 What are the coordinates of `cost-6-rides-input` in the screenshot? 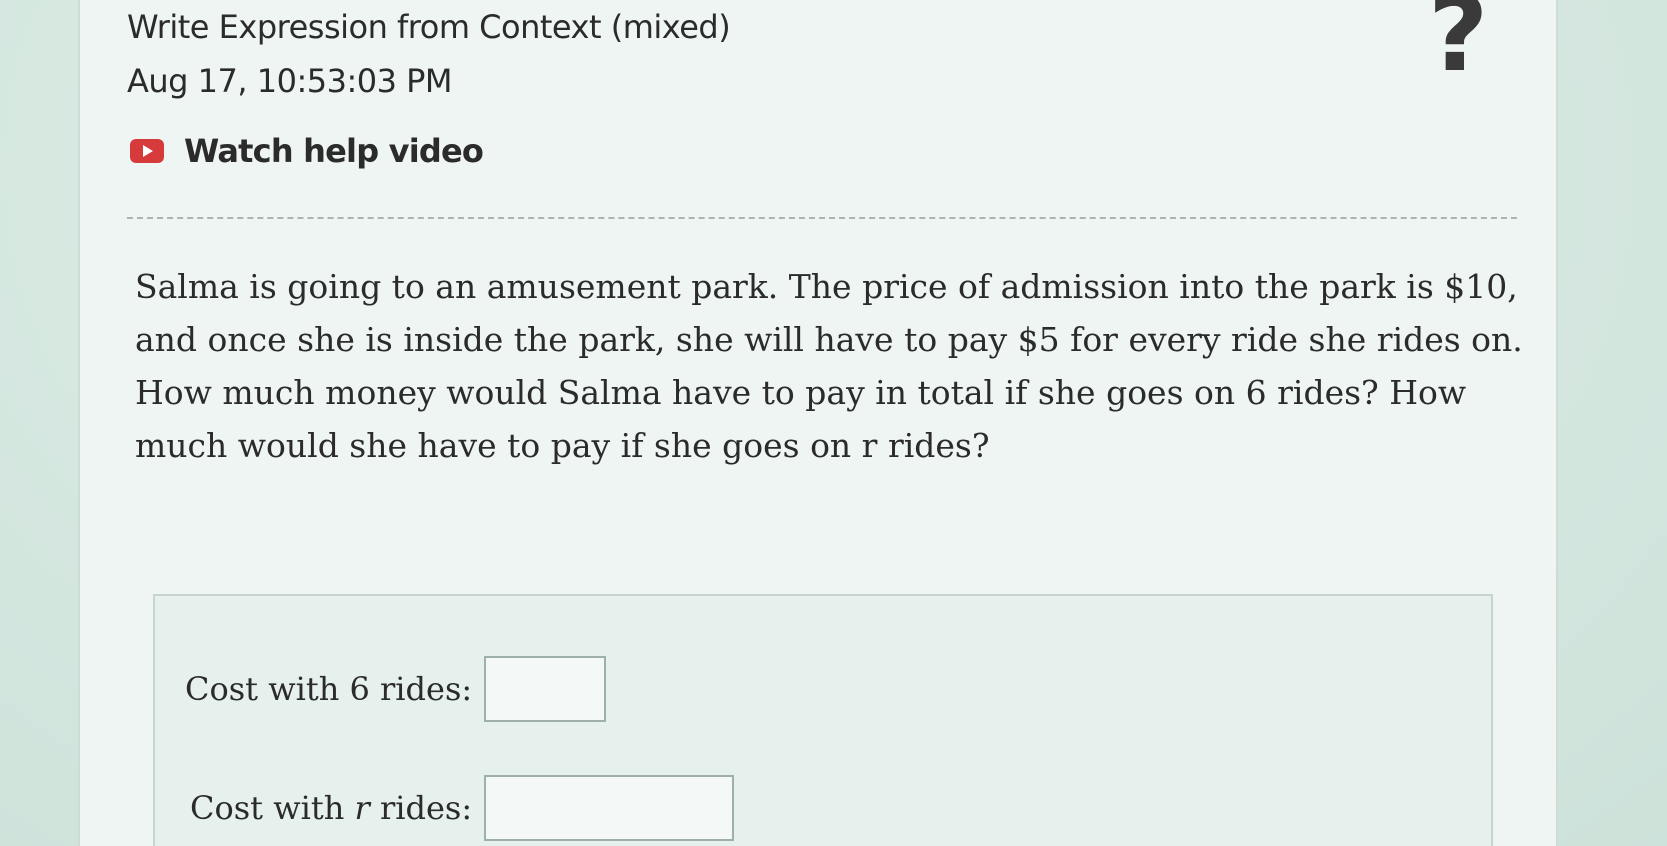 It's located at (545, 689).